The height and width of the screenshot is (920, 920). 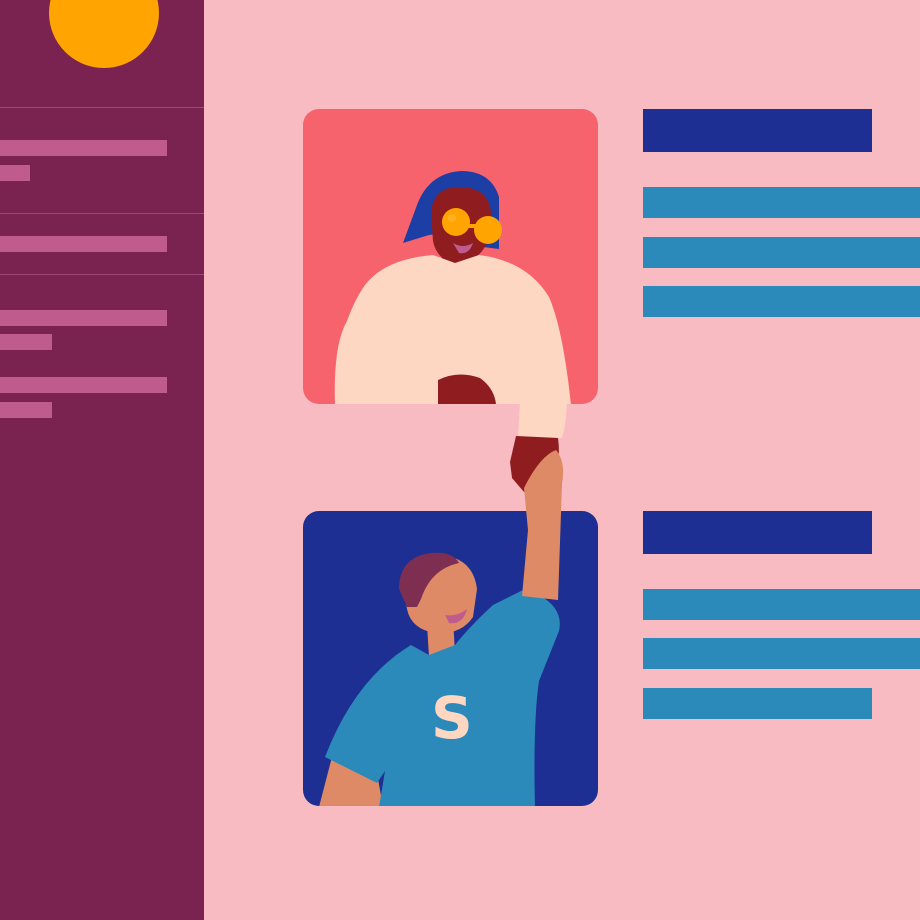 I want to click on video-card-top, so click(x=450, y=256).